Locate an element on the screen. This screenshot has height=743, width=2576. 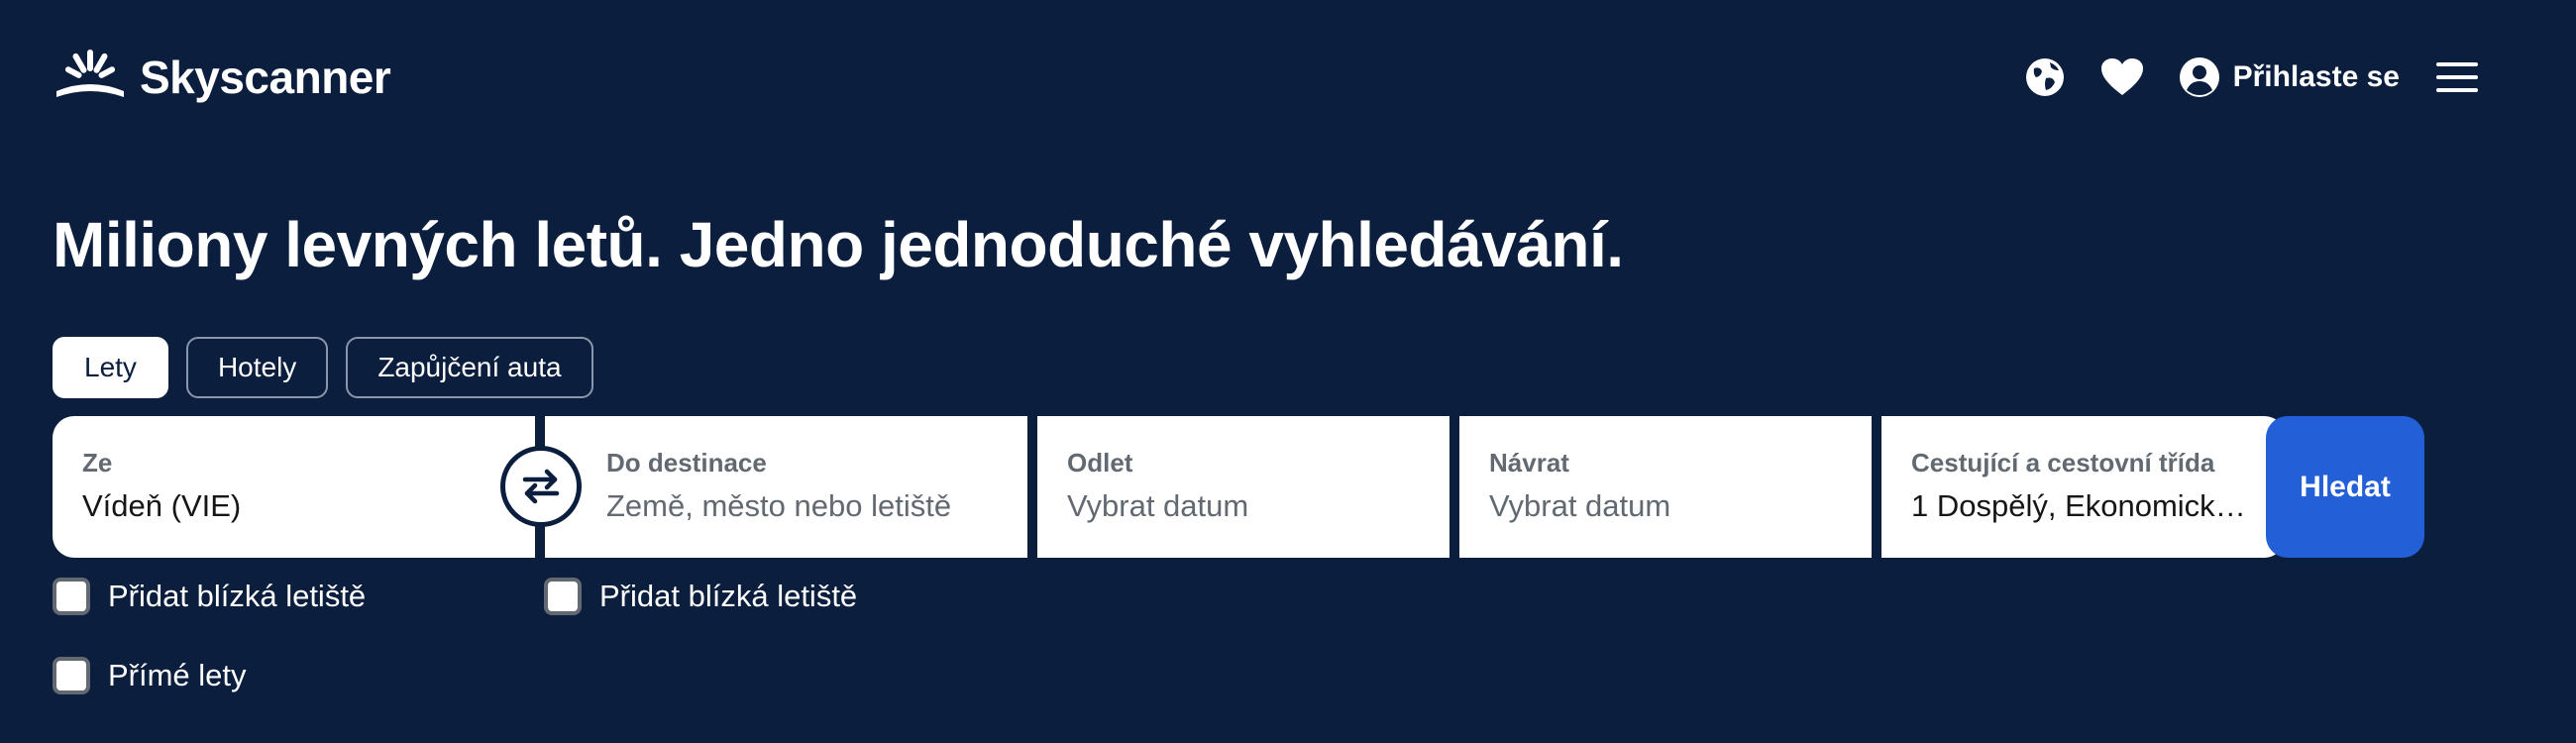
swap-button is located at coordinates (541, 487).